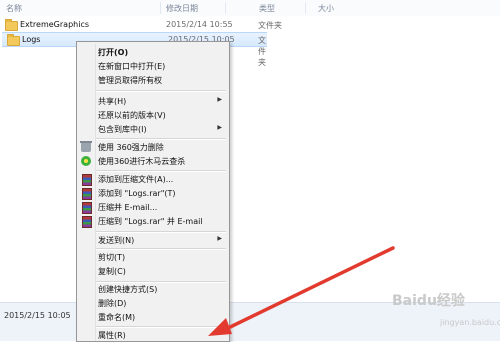 This screenshot has width=500, height=342. What do you see at coordinates (112, 257) in the screenshot?
I see `menu-item-label: 剪切(T)` at bounding box center [112, 257].